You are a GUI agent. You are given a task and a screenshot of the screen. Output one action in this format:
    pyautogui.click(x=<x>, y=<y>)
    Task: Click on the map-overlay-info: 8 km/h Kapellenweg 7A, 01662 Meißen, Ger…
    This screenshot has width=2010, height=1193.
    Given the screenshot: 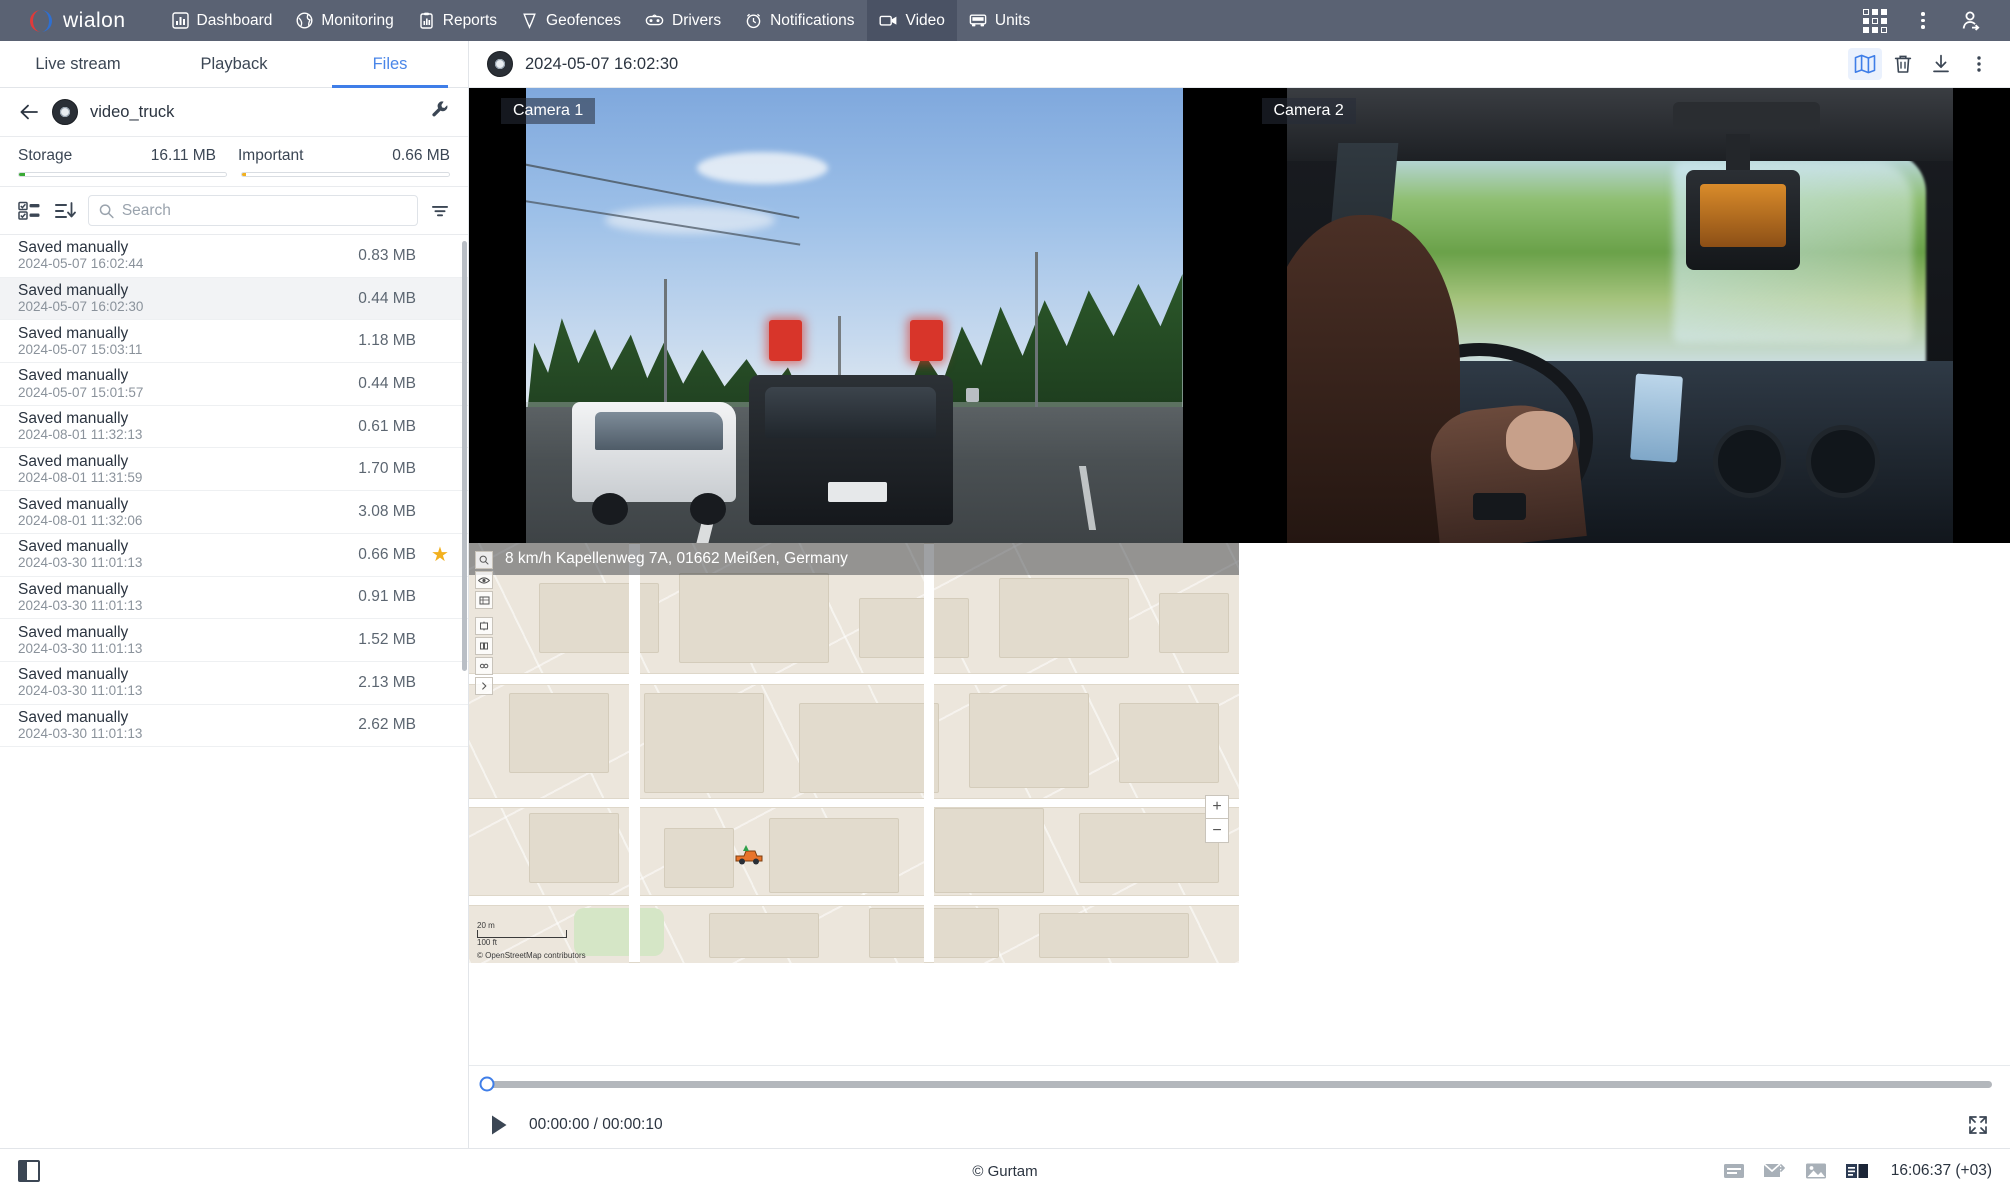 What is the action you would take?
    pyautogui.click(x=854, y=559)
    